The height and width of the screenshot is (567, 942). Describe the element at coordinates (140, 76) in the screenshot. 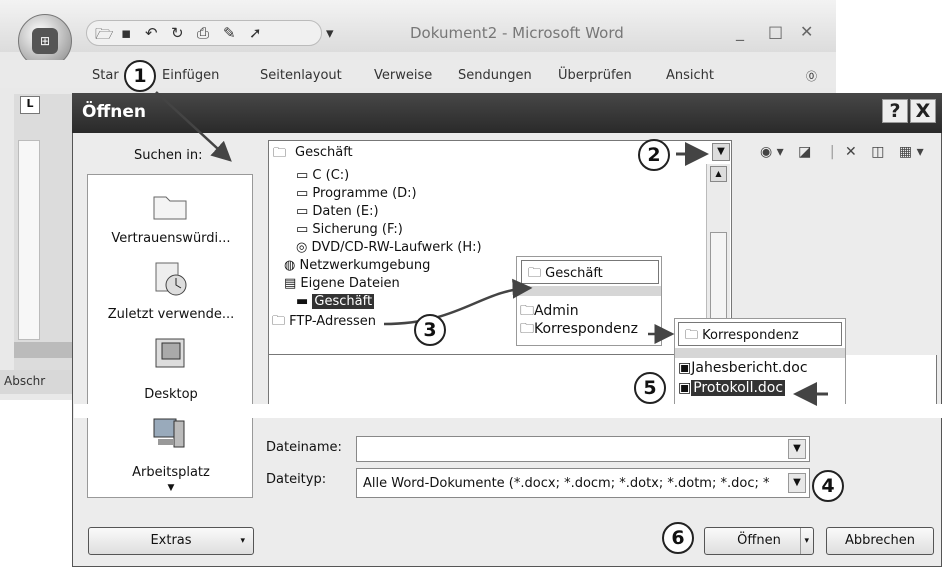

I see `callout-1: 1` at that location.